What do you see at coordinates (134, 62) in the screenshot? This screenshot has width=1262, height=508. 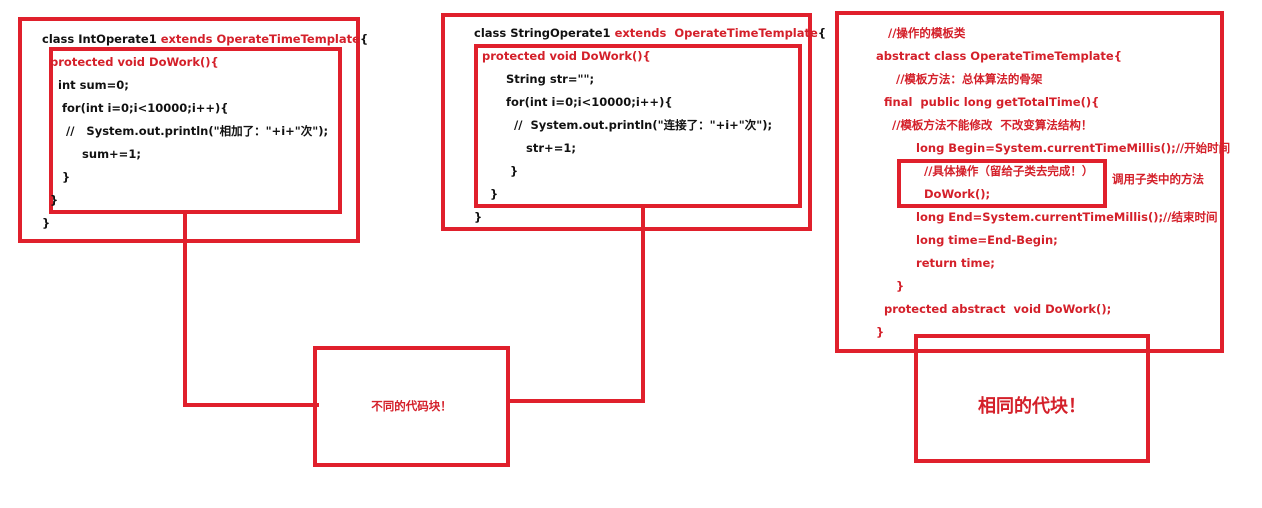 I see `int-method-signature: protected void DoWork(){` at bounding box center [134, 62].